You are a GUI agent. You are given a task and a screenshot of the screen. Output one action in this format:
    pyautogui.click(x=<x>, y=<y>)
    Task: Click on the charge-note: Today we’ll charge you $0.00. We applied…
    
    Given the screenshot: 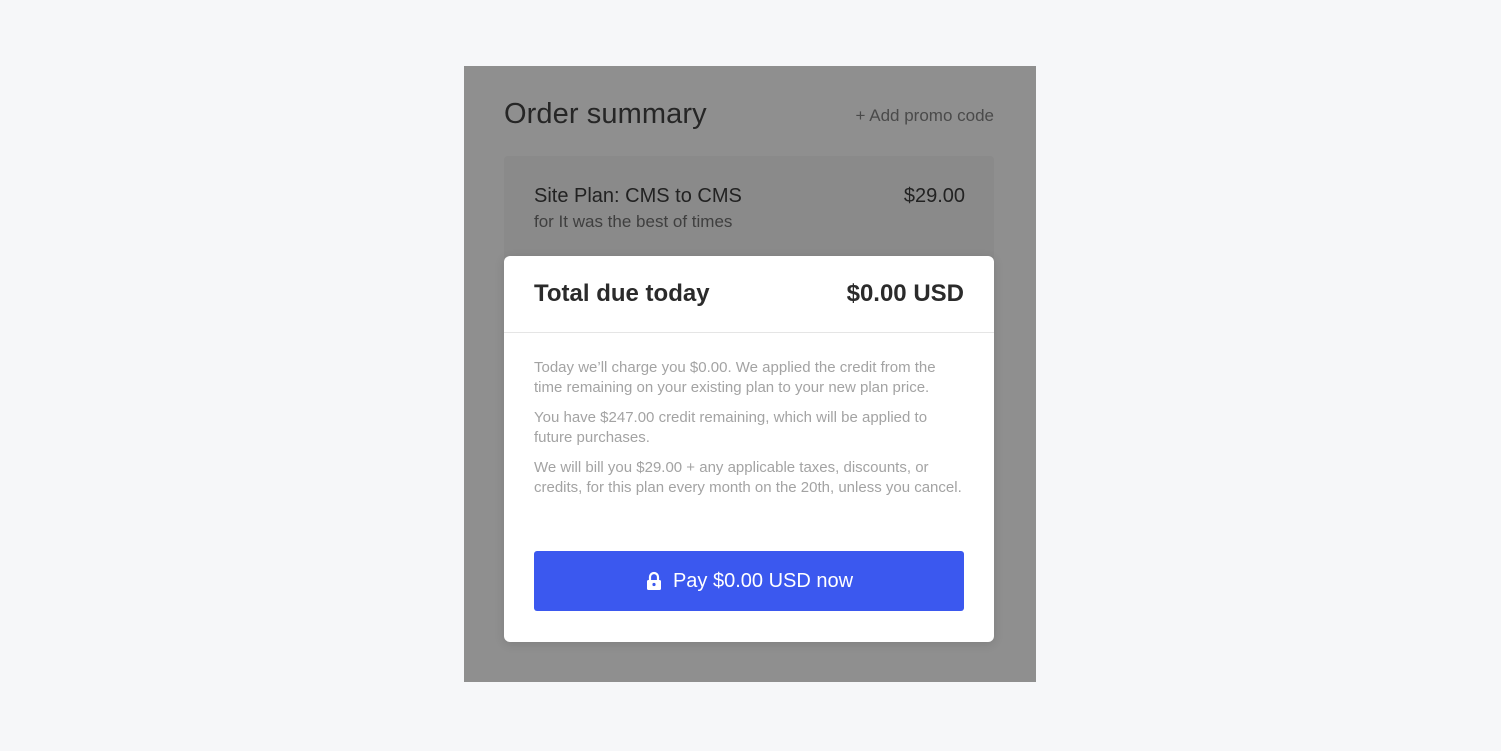 What is the action you would take?
    pyautogui.click(x=735, y=377)
    